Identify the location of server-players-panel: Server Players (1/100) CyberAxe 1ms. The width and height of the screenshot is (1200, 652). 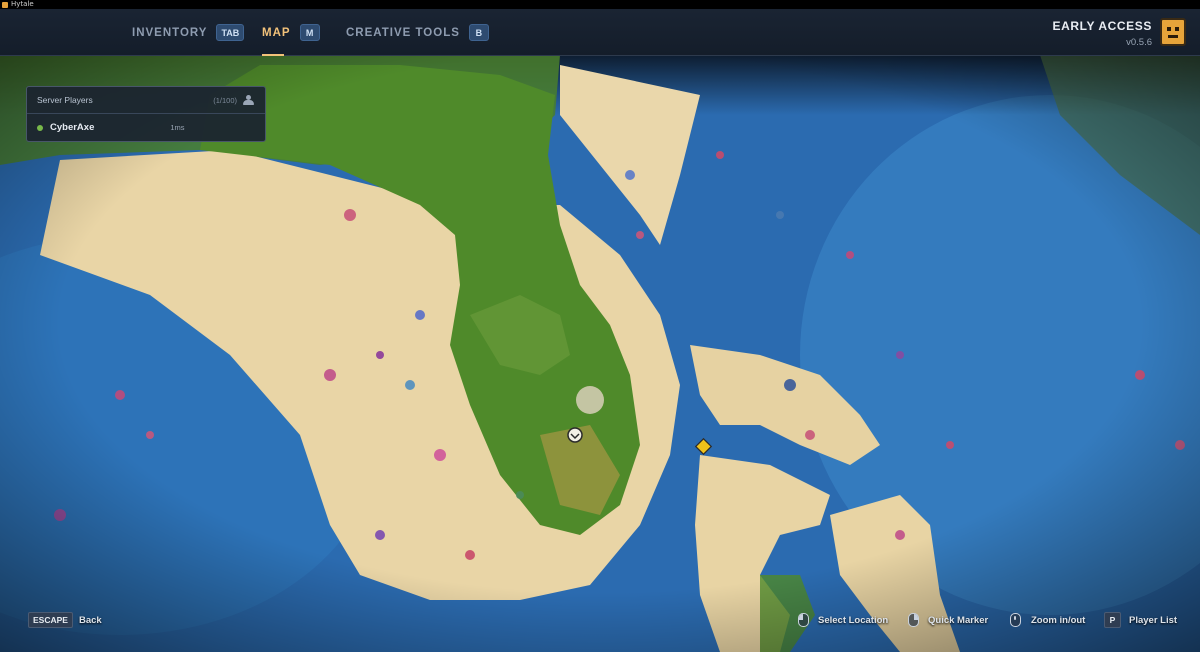
(146, 114).